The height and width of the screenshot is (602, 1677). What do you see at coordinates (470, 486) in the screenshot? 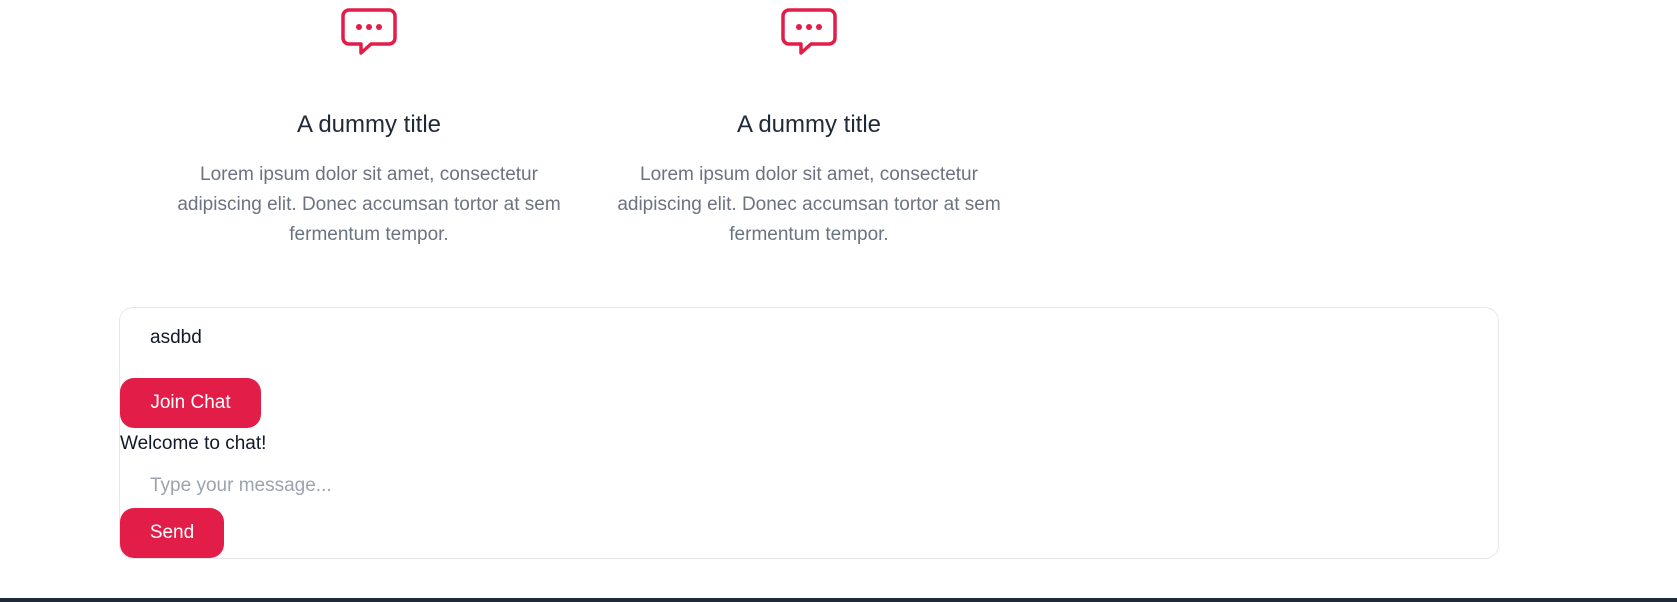
I see `message-input` at bounding box center [470, 486].